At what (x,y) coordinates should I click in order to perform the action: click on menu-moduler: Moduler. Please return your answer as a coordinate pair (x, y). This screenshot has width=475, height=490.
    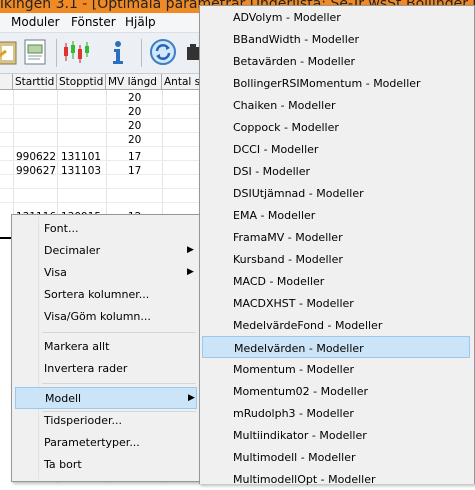
    Looking at the image, I should click on (35, 22).